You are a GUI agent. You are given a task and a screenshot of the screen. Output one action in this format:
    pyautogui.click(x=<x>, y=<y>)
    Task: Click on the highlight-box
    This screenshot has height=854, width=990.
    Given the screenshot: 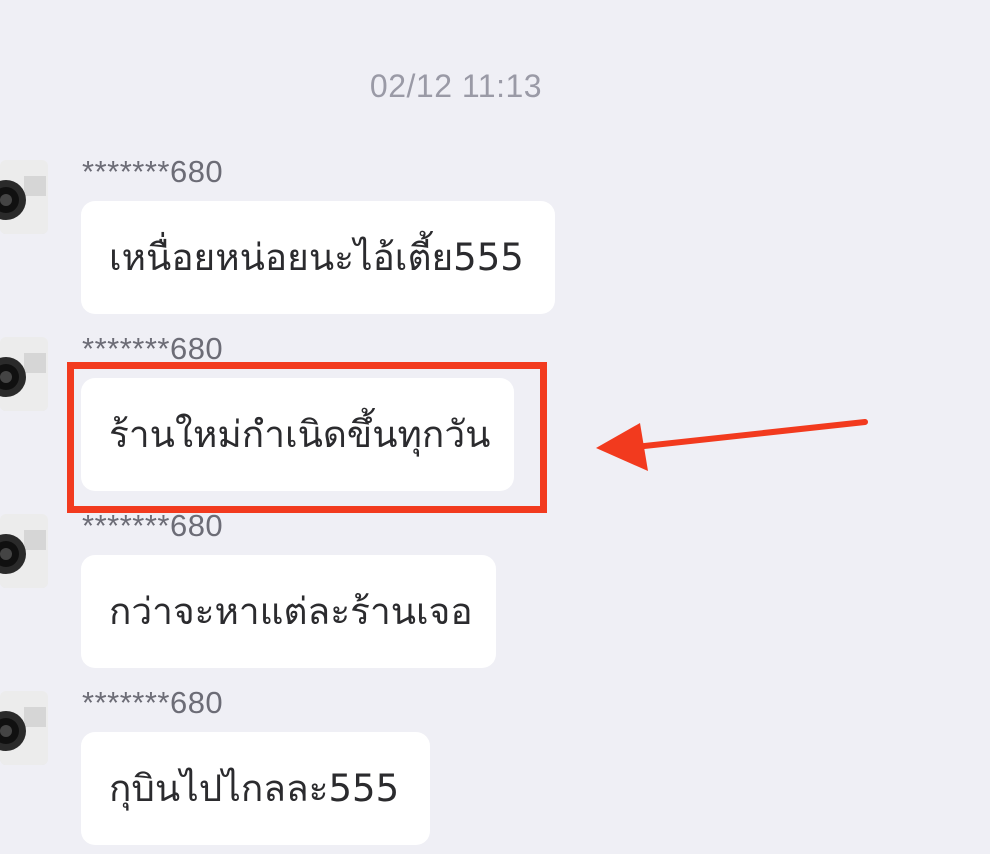 What is the action you would take?
    pyautogui.click(x=307, y=437)
    